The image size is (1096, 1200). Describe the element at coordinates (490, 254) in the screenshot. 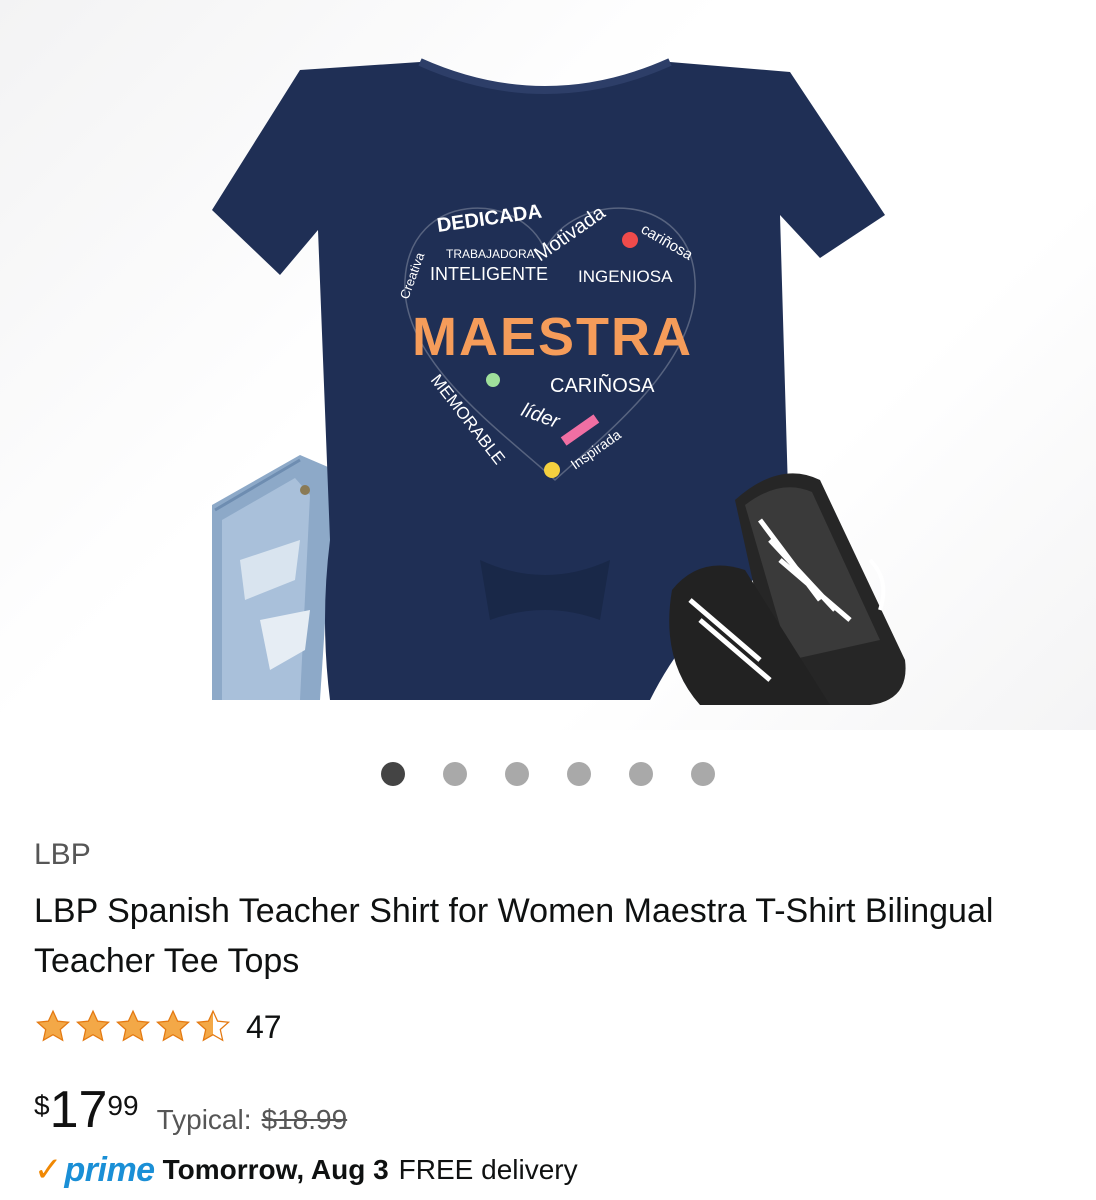

I see `shirt-word-trabajadora: TRABAJADORA` at that location.